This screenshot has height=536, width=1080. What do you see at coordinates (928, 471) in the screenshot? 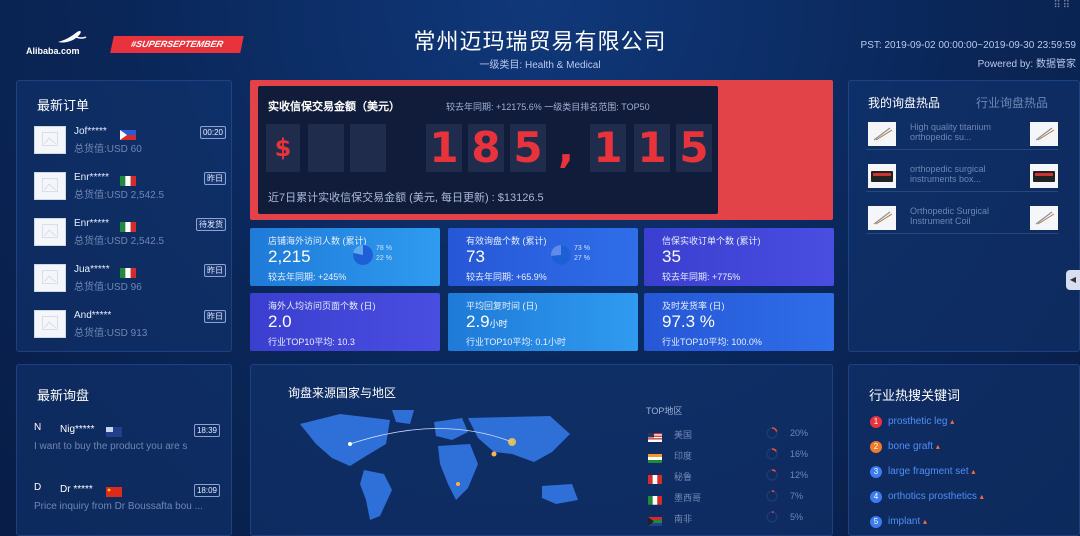
I see `keyword-label: large fragment set` at bounding box center [928, 471].